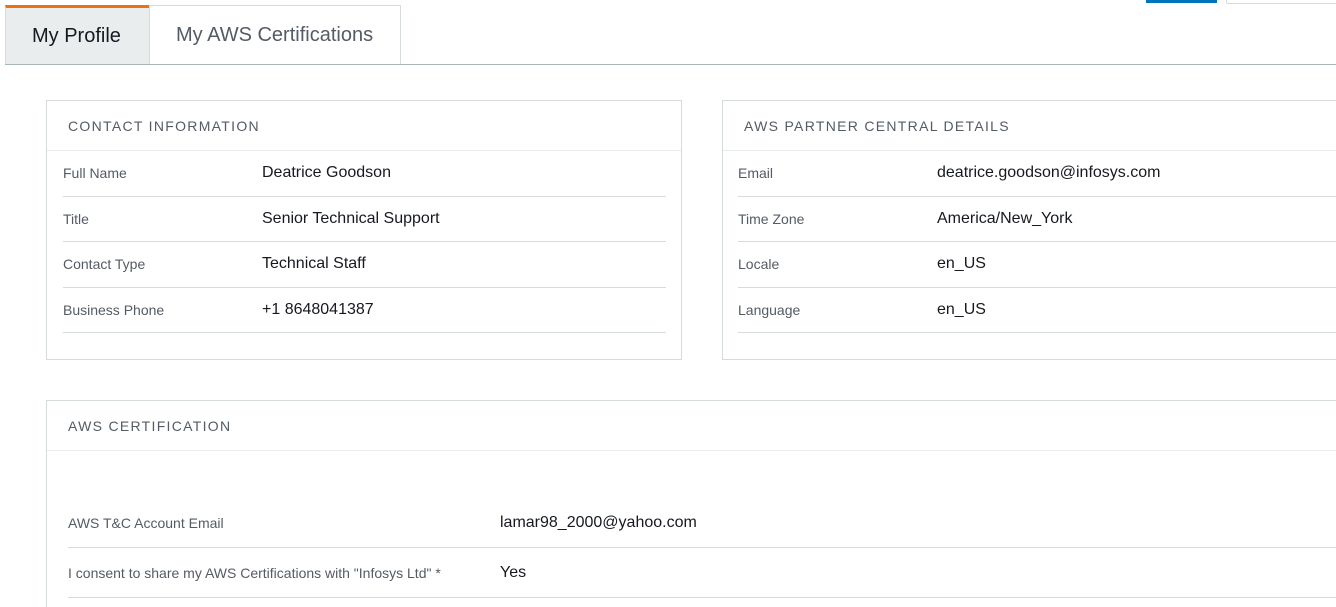  Describe the element at coordinates (326, 173) in the screenshot. I see `field-value: Deatrice Goodson` at that location.